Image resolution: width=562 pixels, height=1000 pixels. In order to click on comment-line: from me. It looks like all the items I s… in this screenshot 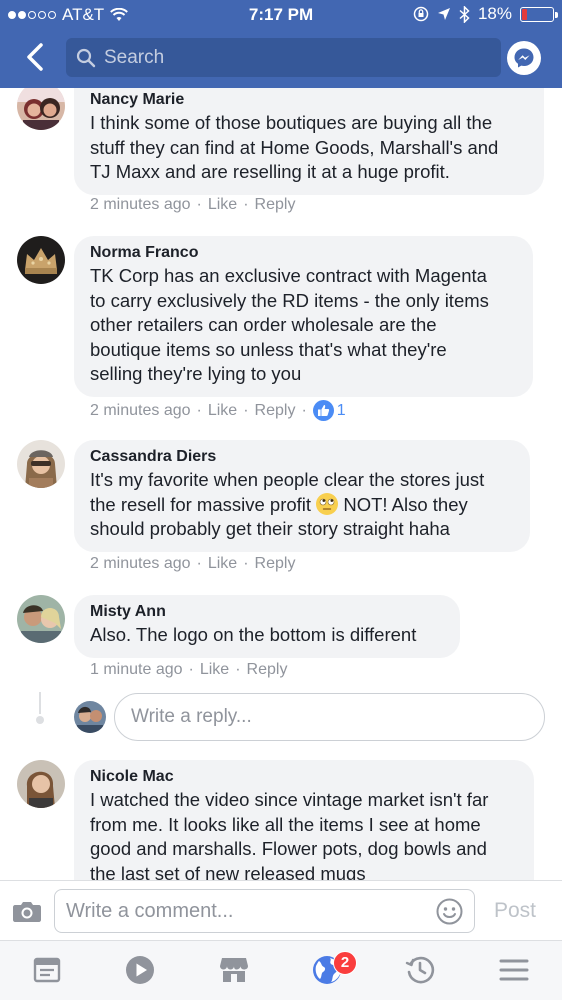, I will do `click(285, 824)`.